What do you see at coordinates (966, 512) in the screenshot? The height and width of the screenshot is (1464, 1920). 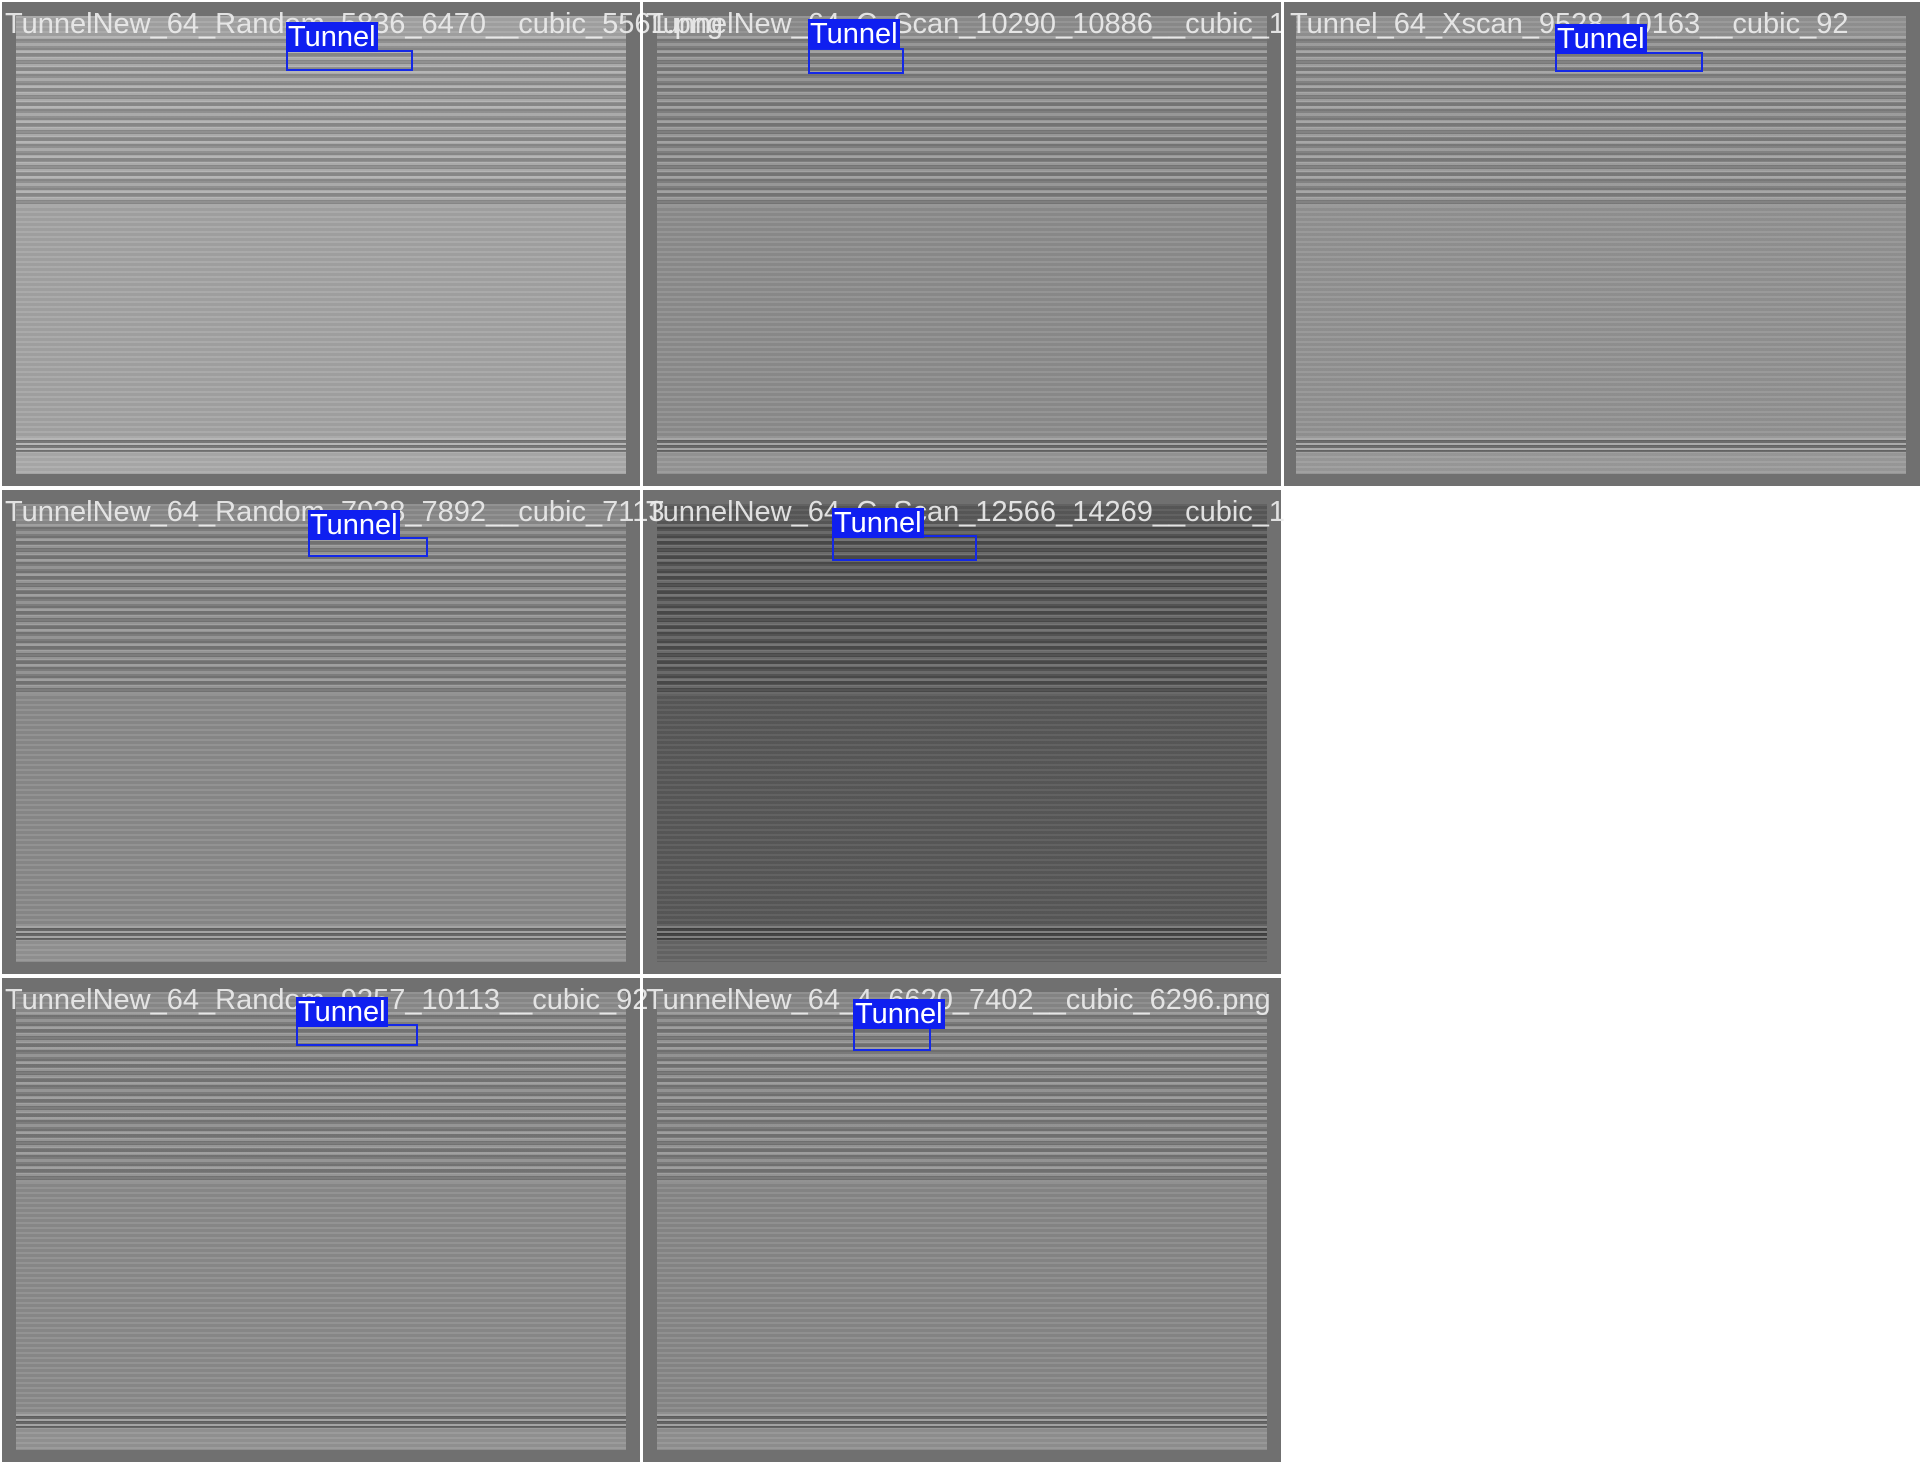 I see `image-filename: TunnelNew_64_C_Scan_12566_14269__cubic_1` at bounding box center [966, 512].